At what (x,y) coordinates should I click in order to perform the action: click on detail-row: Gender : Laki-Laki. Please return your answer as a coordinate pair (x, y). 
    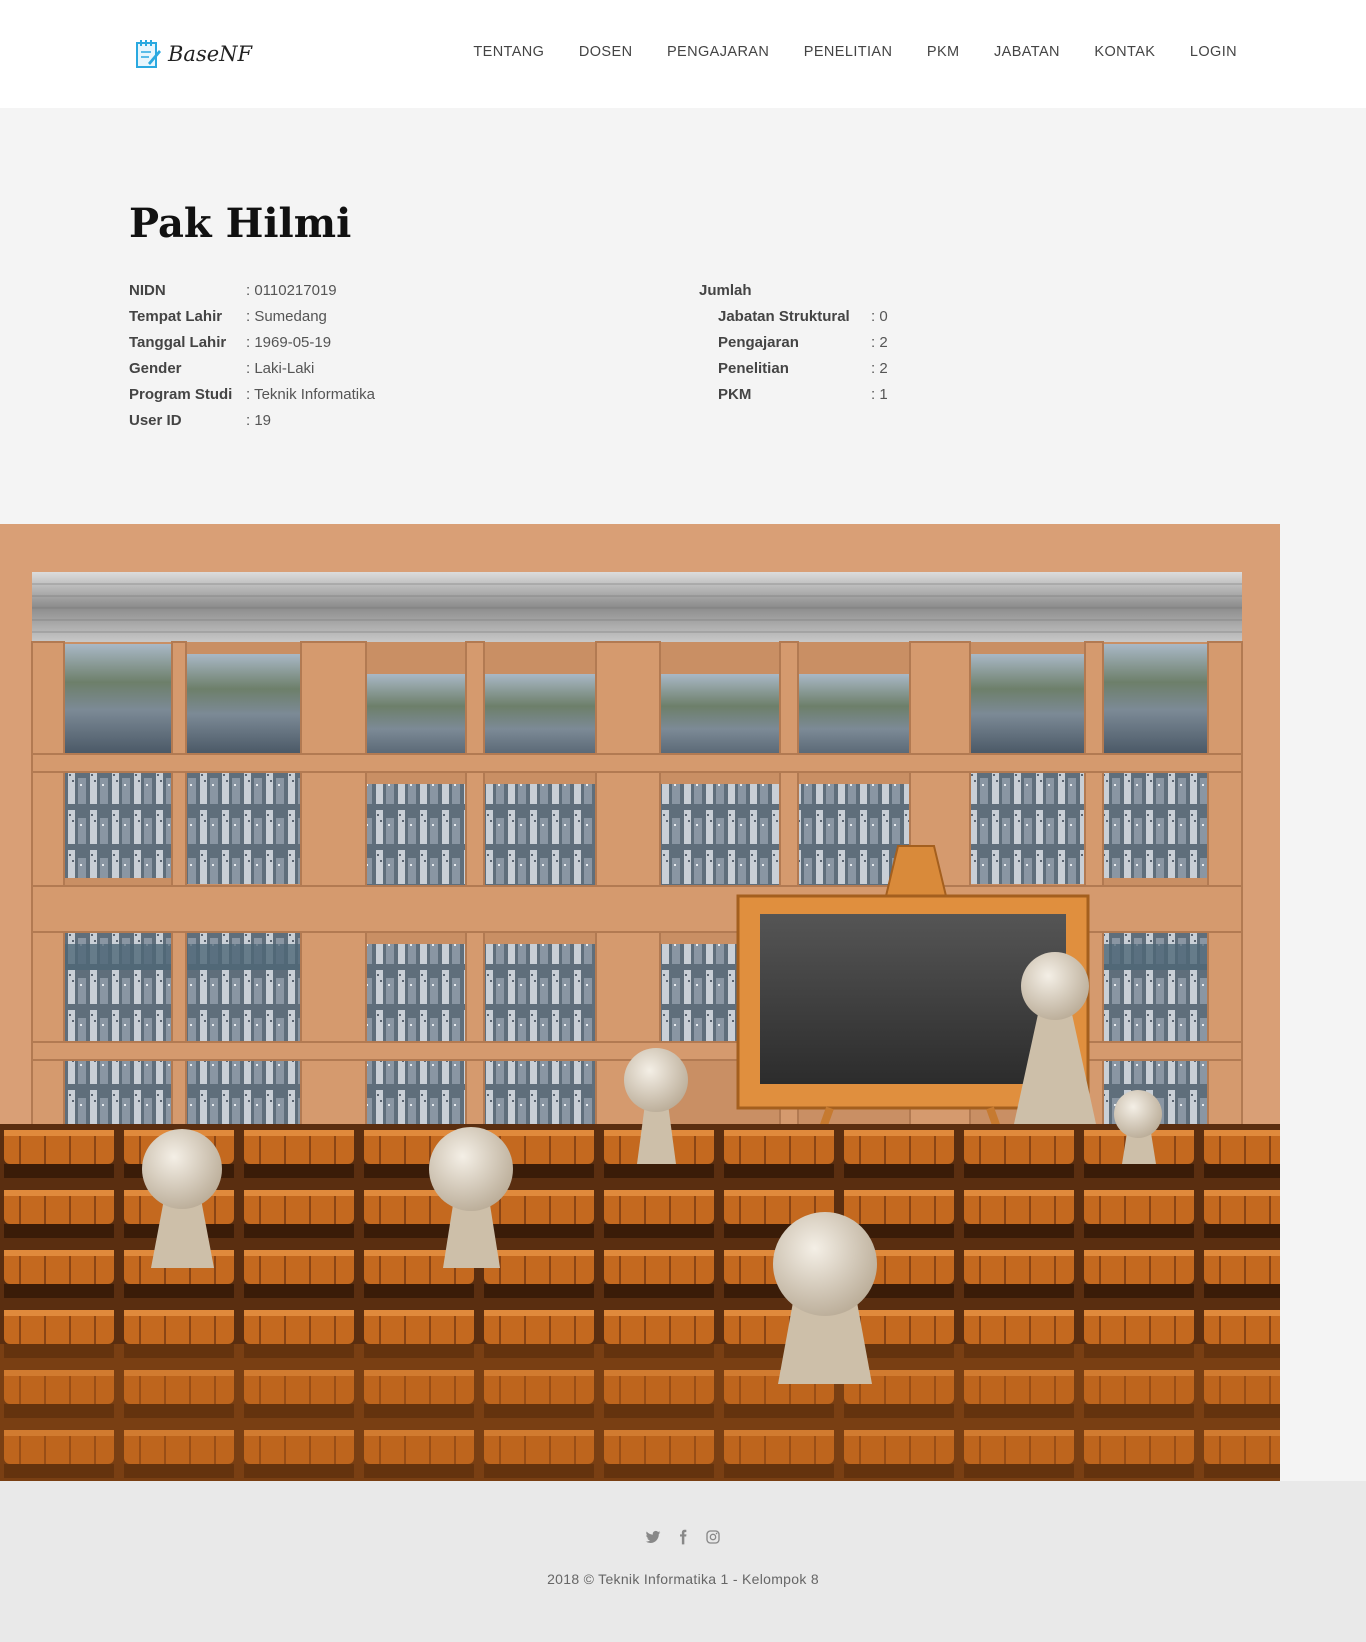
    Looking at the image, I should click on (252, 369).